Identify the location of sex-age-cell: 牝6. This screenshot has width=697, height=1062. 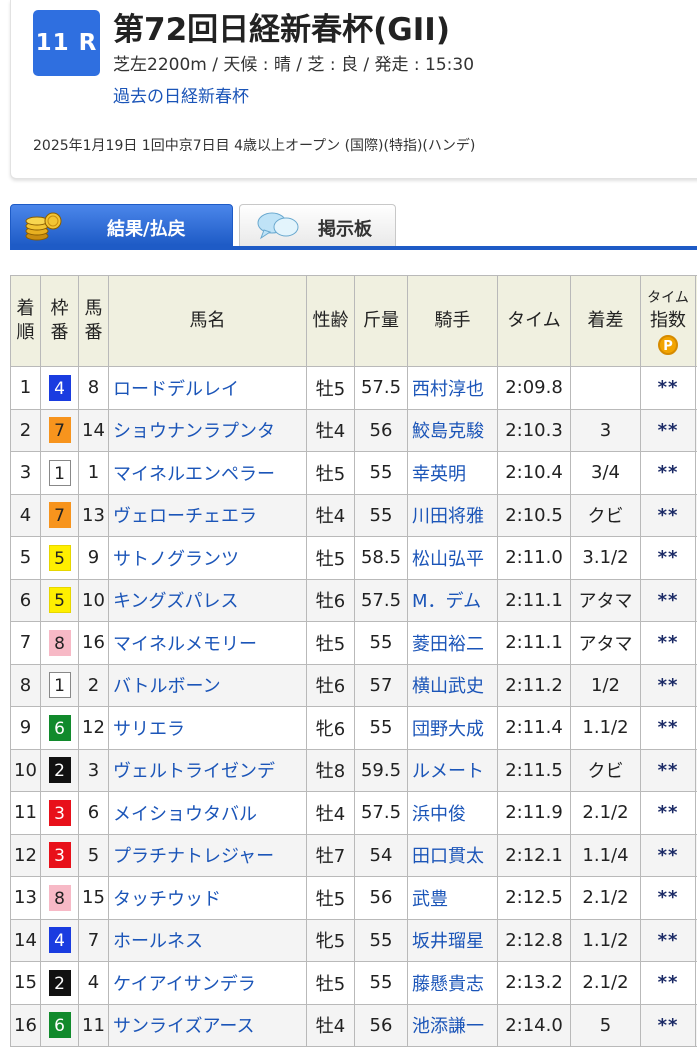
(330, 728).